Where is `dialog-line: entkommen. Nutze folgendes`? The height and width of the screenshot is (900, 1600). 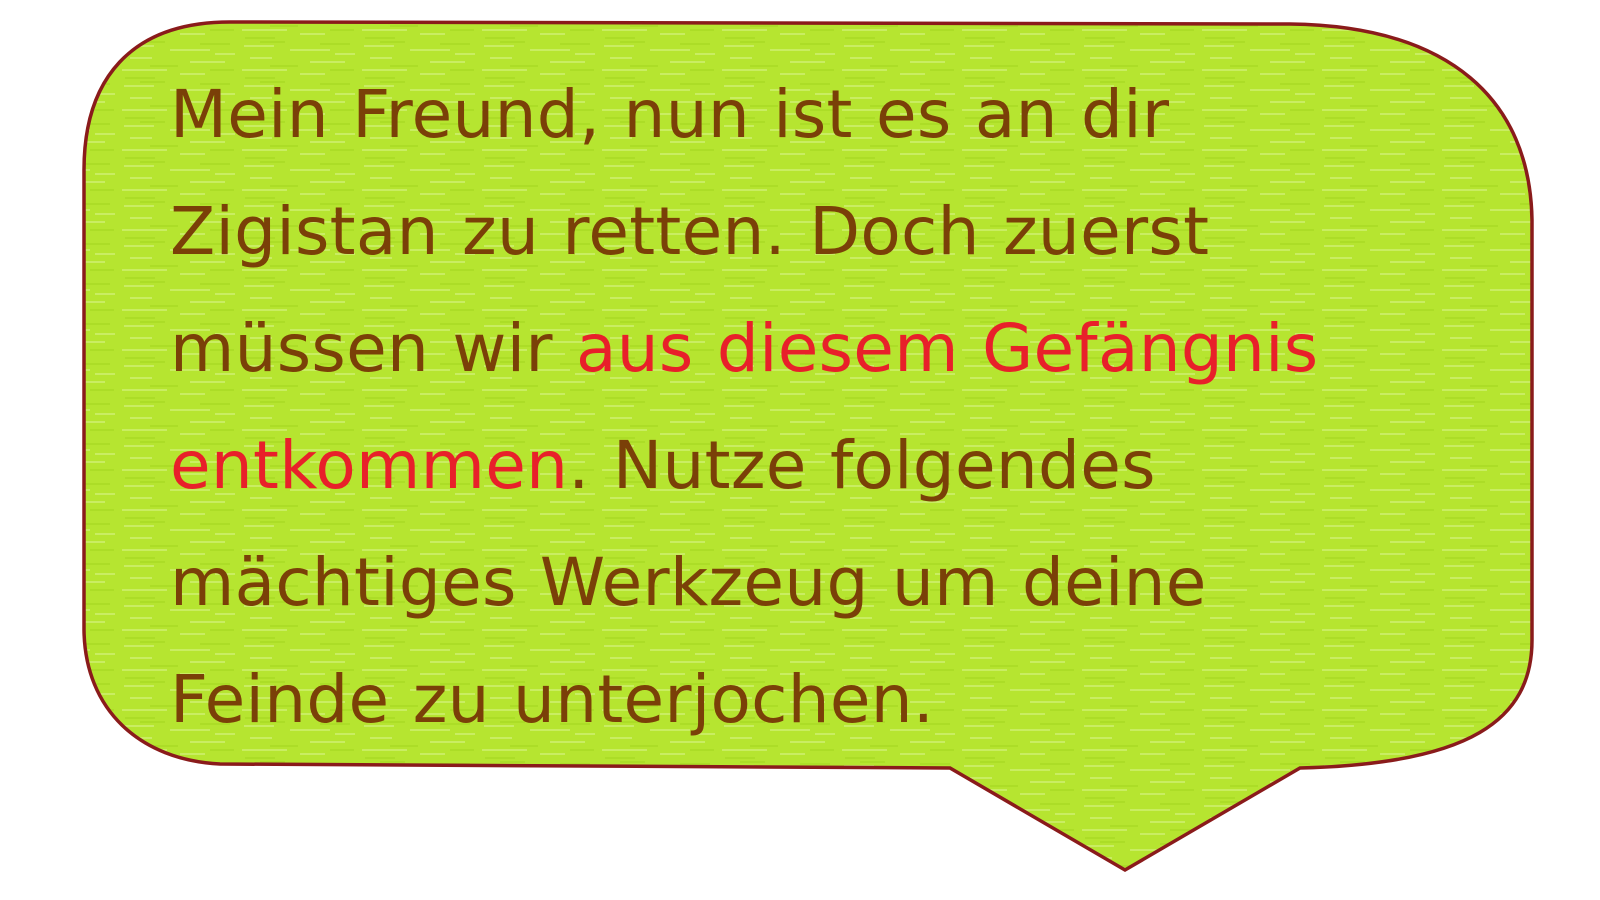 dialog-line: entkommen. Nutze folgendes is located at coordinates (840, 465).